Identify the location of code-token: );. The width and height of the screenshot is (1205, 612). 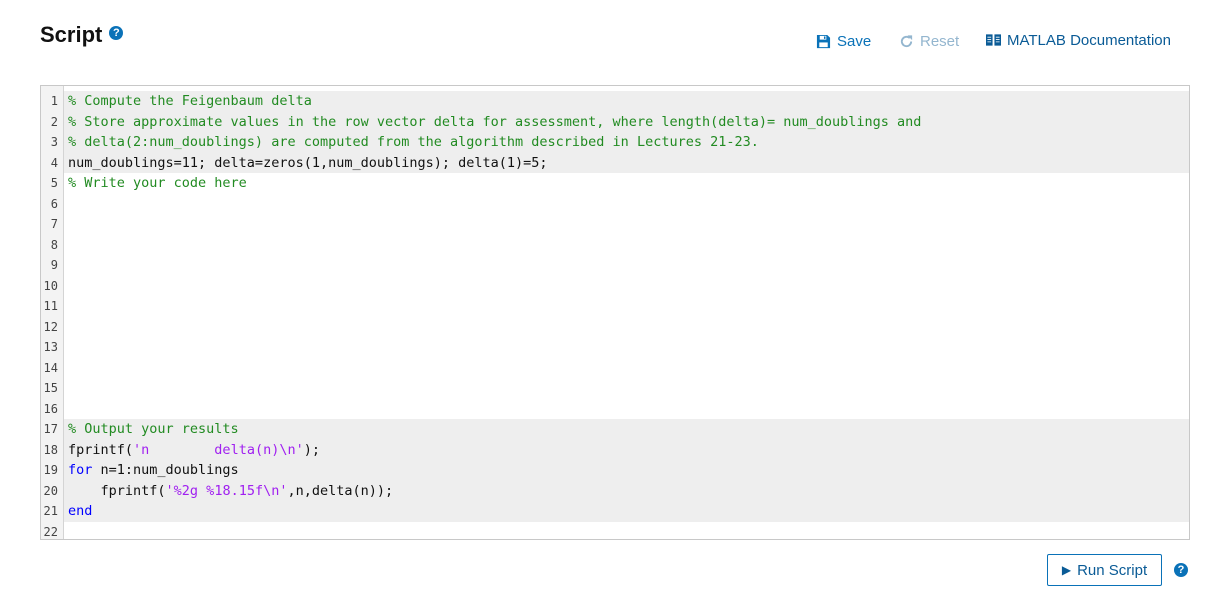
(311, 449).